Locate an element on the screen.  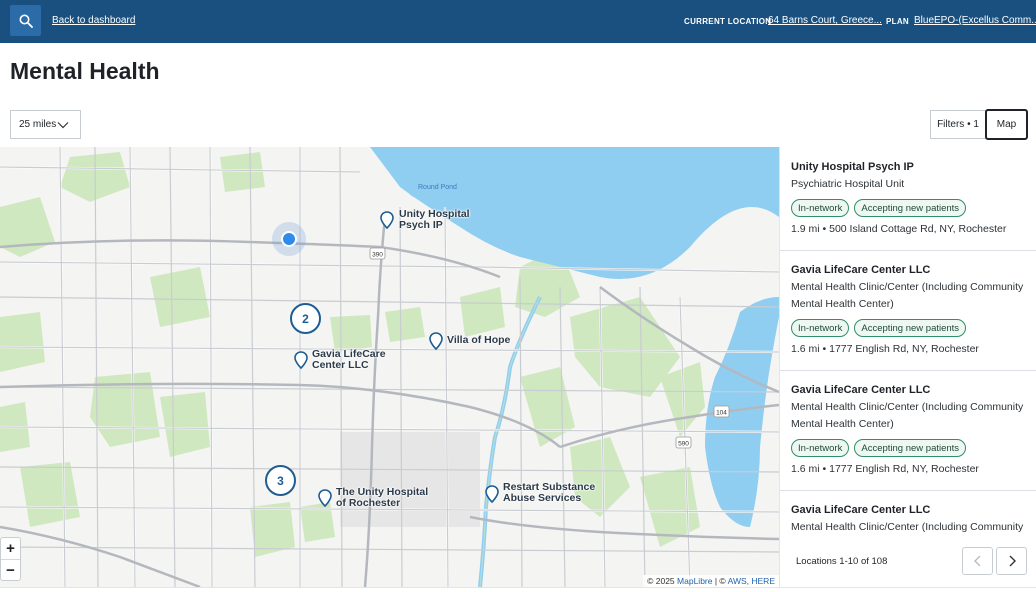
back-to-dashboard-link: Back to dashboard is located at coordinates (93, 20).